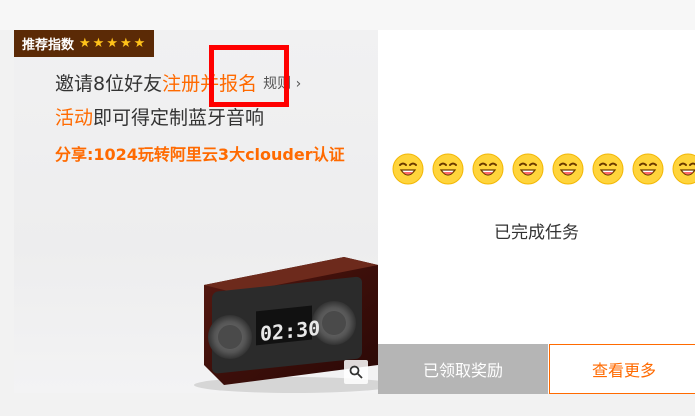 The height and width of the screenshot is (416, 695). What do you see at coordinates (298, 84) in the screenshot?
I see `chevron-right-icon: ›` at bounding box center [298, 84].